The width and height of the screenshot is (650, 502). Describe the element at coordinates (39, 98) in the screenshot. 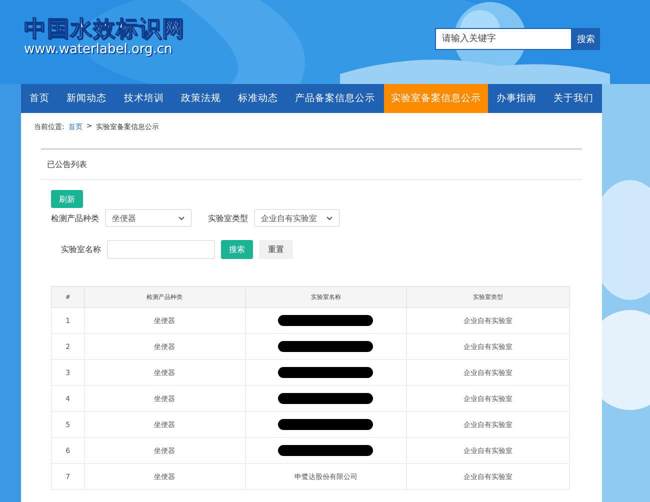

I see `nav-item: 首页` at that location.